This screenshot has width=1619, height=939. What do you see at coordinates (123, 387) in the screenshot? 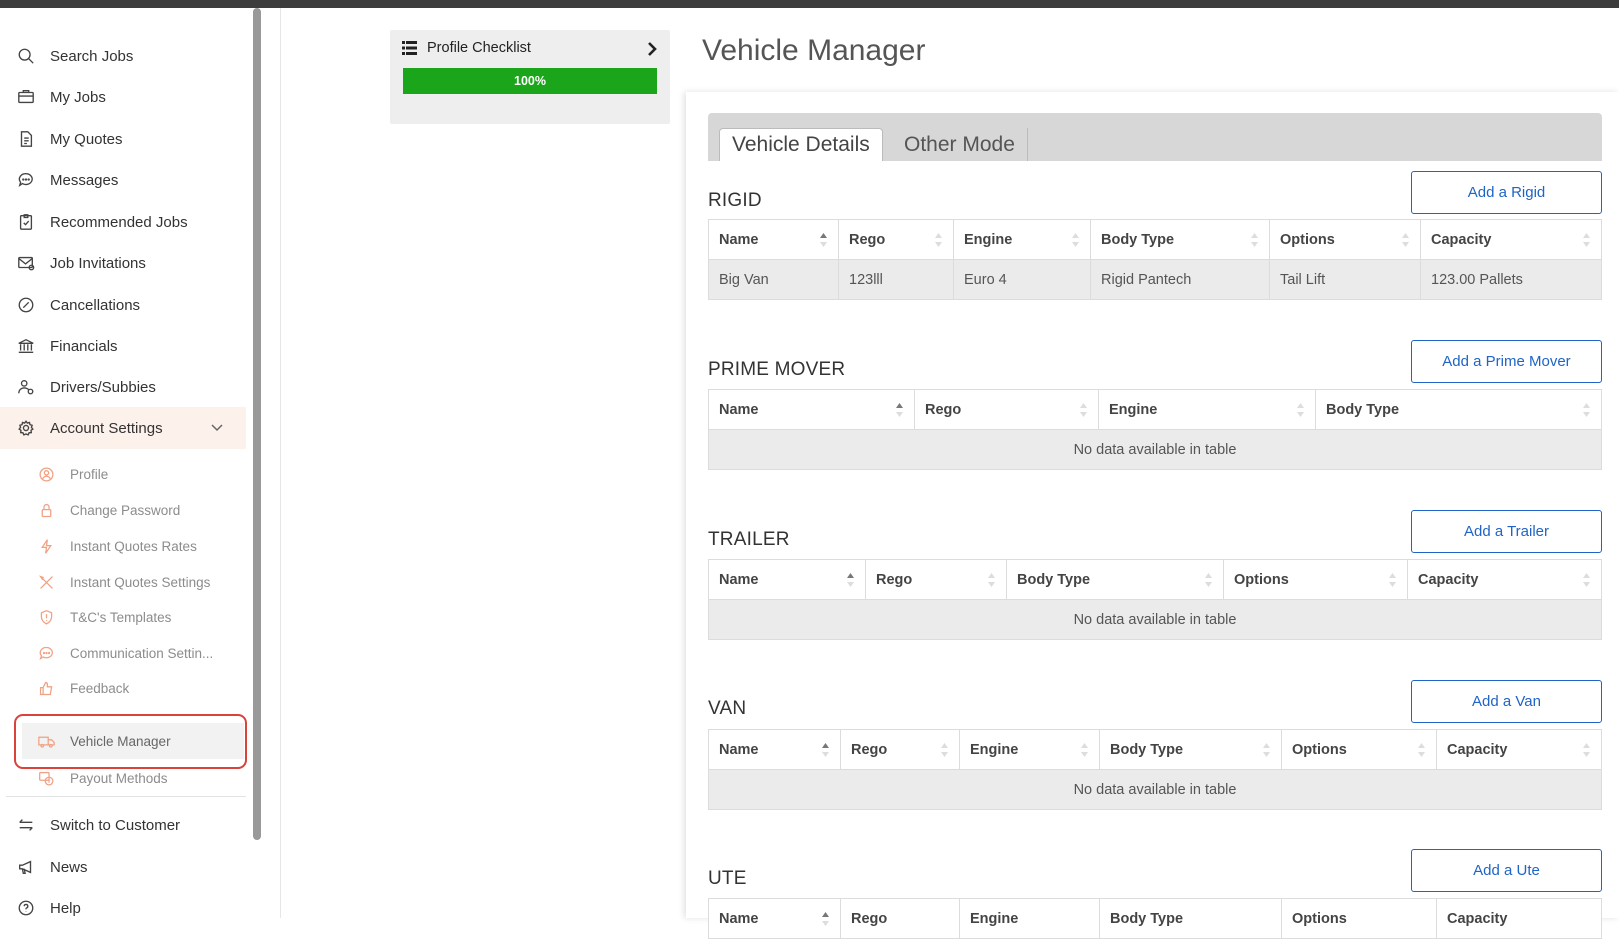
I see `sidebar-item-drivers-subbies: Drivers/Subbies` at bounding box center [123, 387].